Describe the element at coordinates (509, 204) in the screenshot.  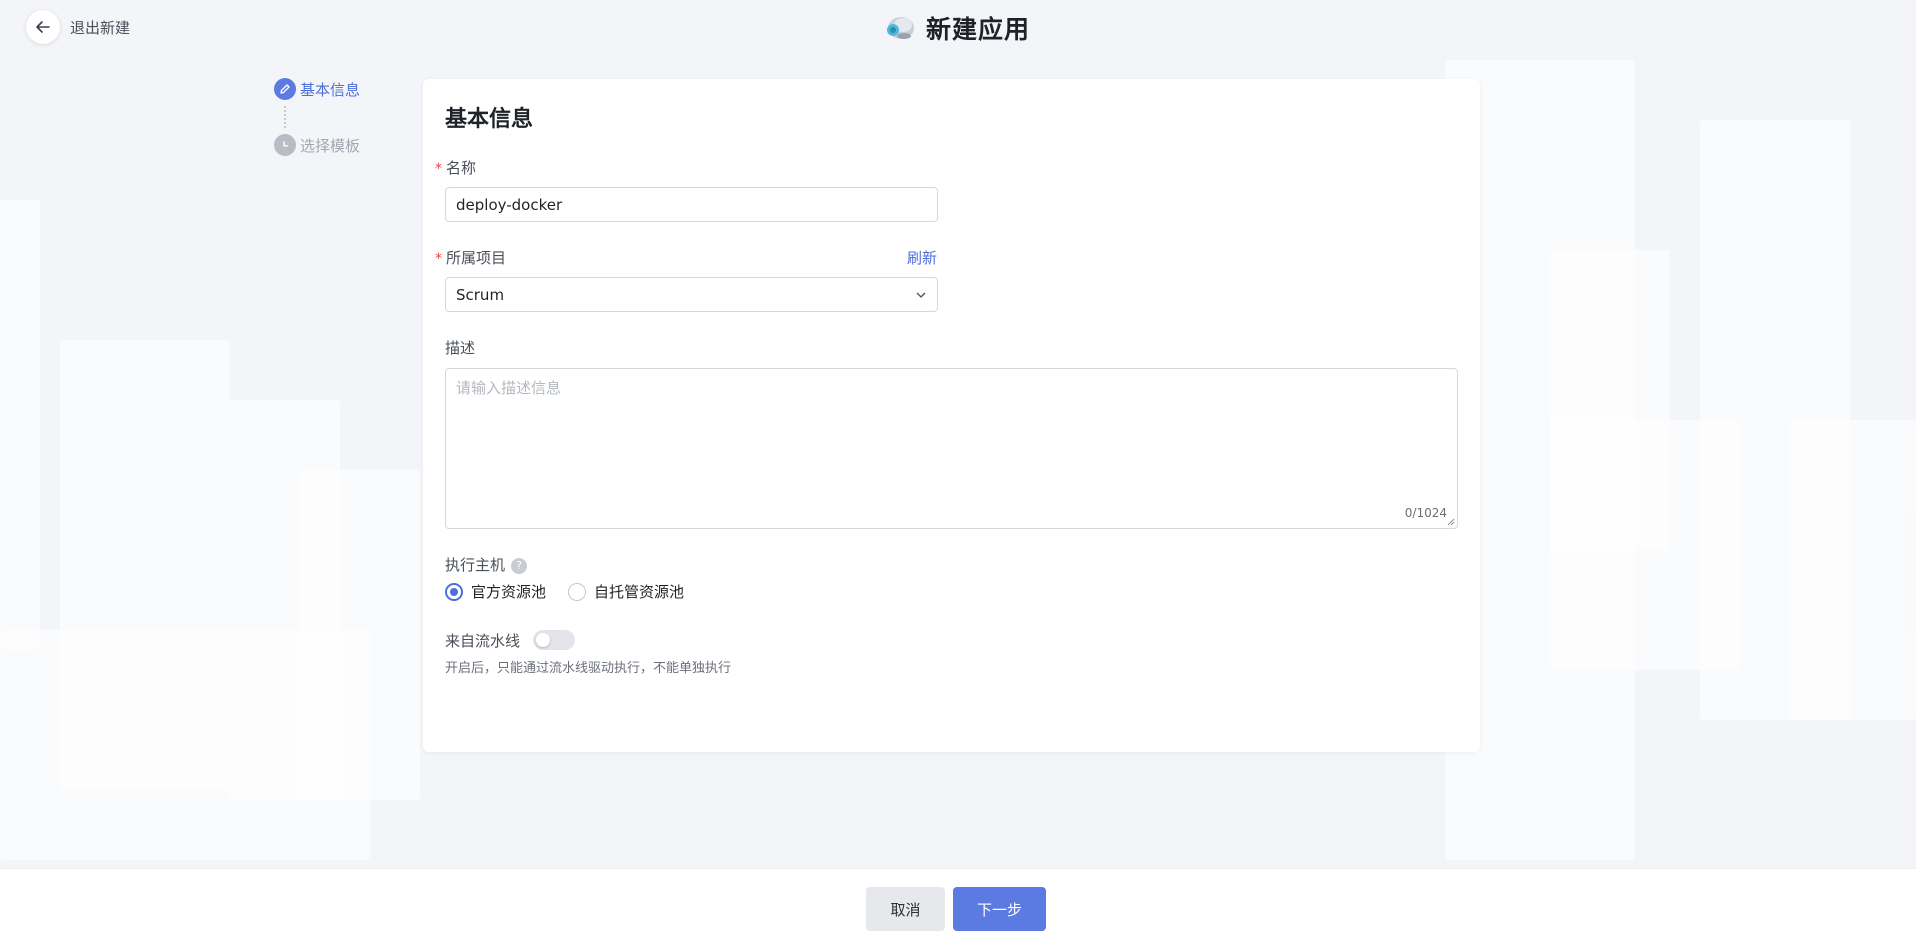
I see `name-input-value: deploy-docker` at that location.